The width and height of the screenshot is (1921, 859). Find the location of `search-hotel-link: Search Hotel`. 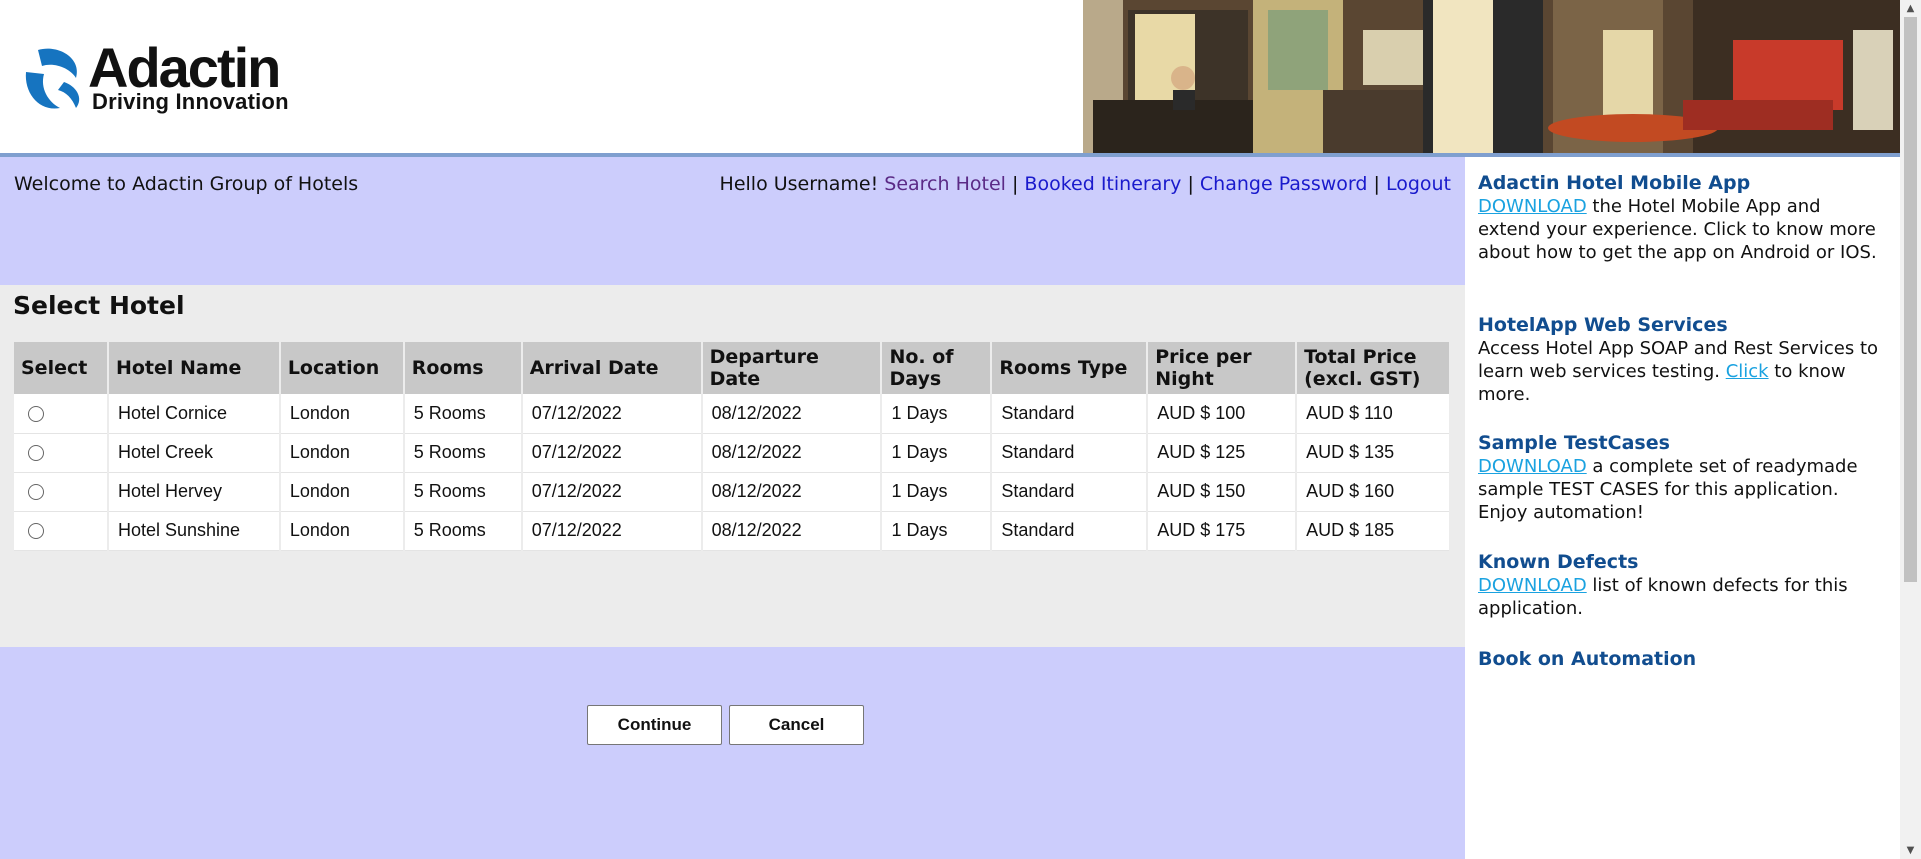

search-hotel-link: Search Hotel is located at coordinates (945, 184).